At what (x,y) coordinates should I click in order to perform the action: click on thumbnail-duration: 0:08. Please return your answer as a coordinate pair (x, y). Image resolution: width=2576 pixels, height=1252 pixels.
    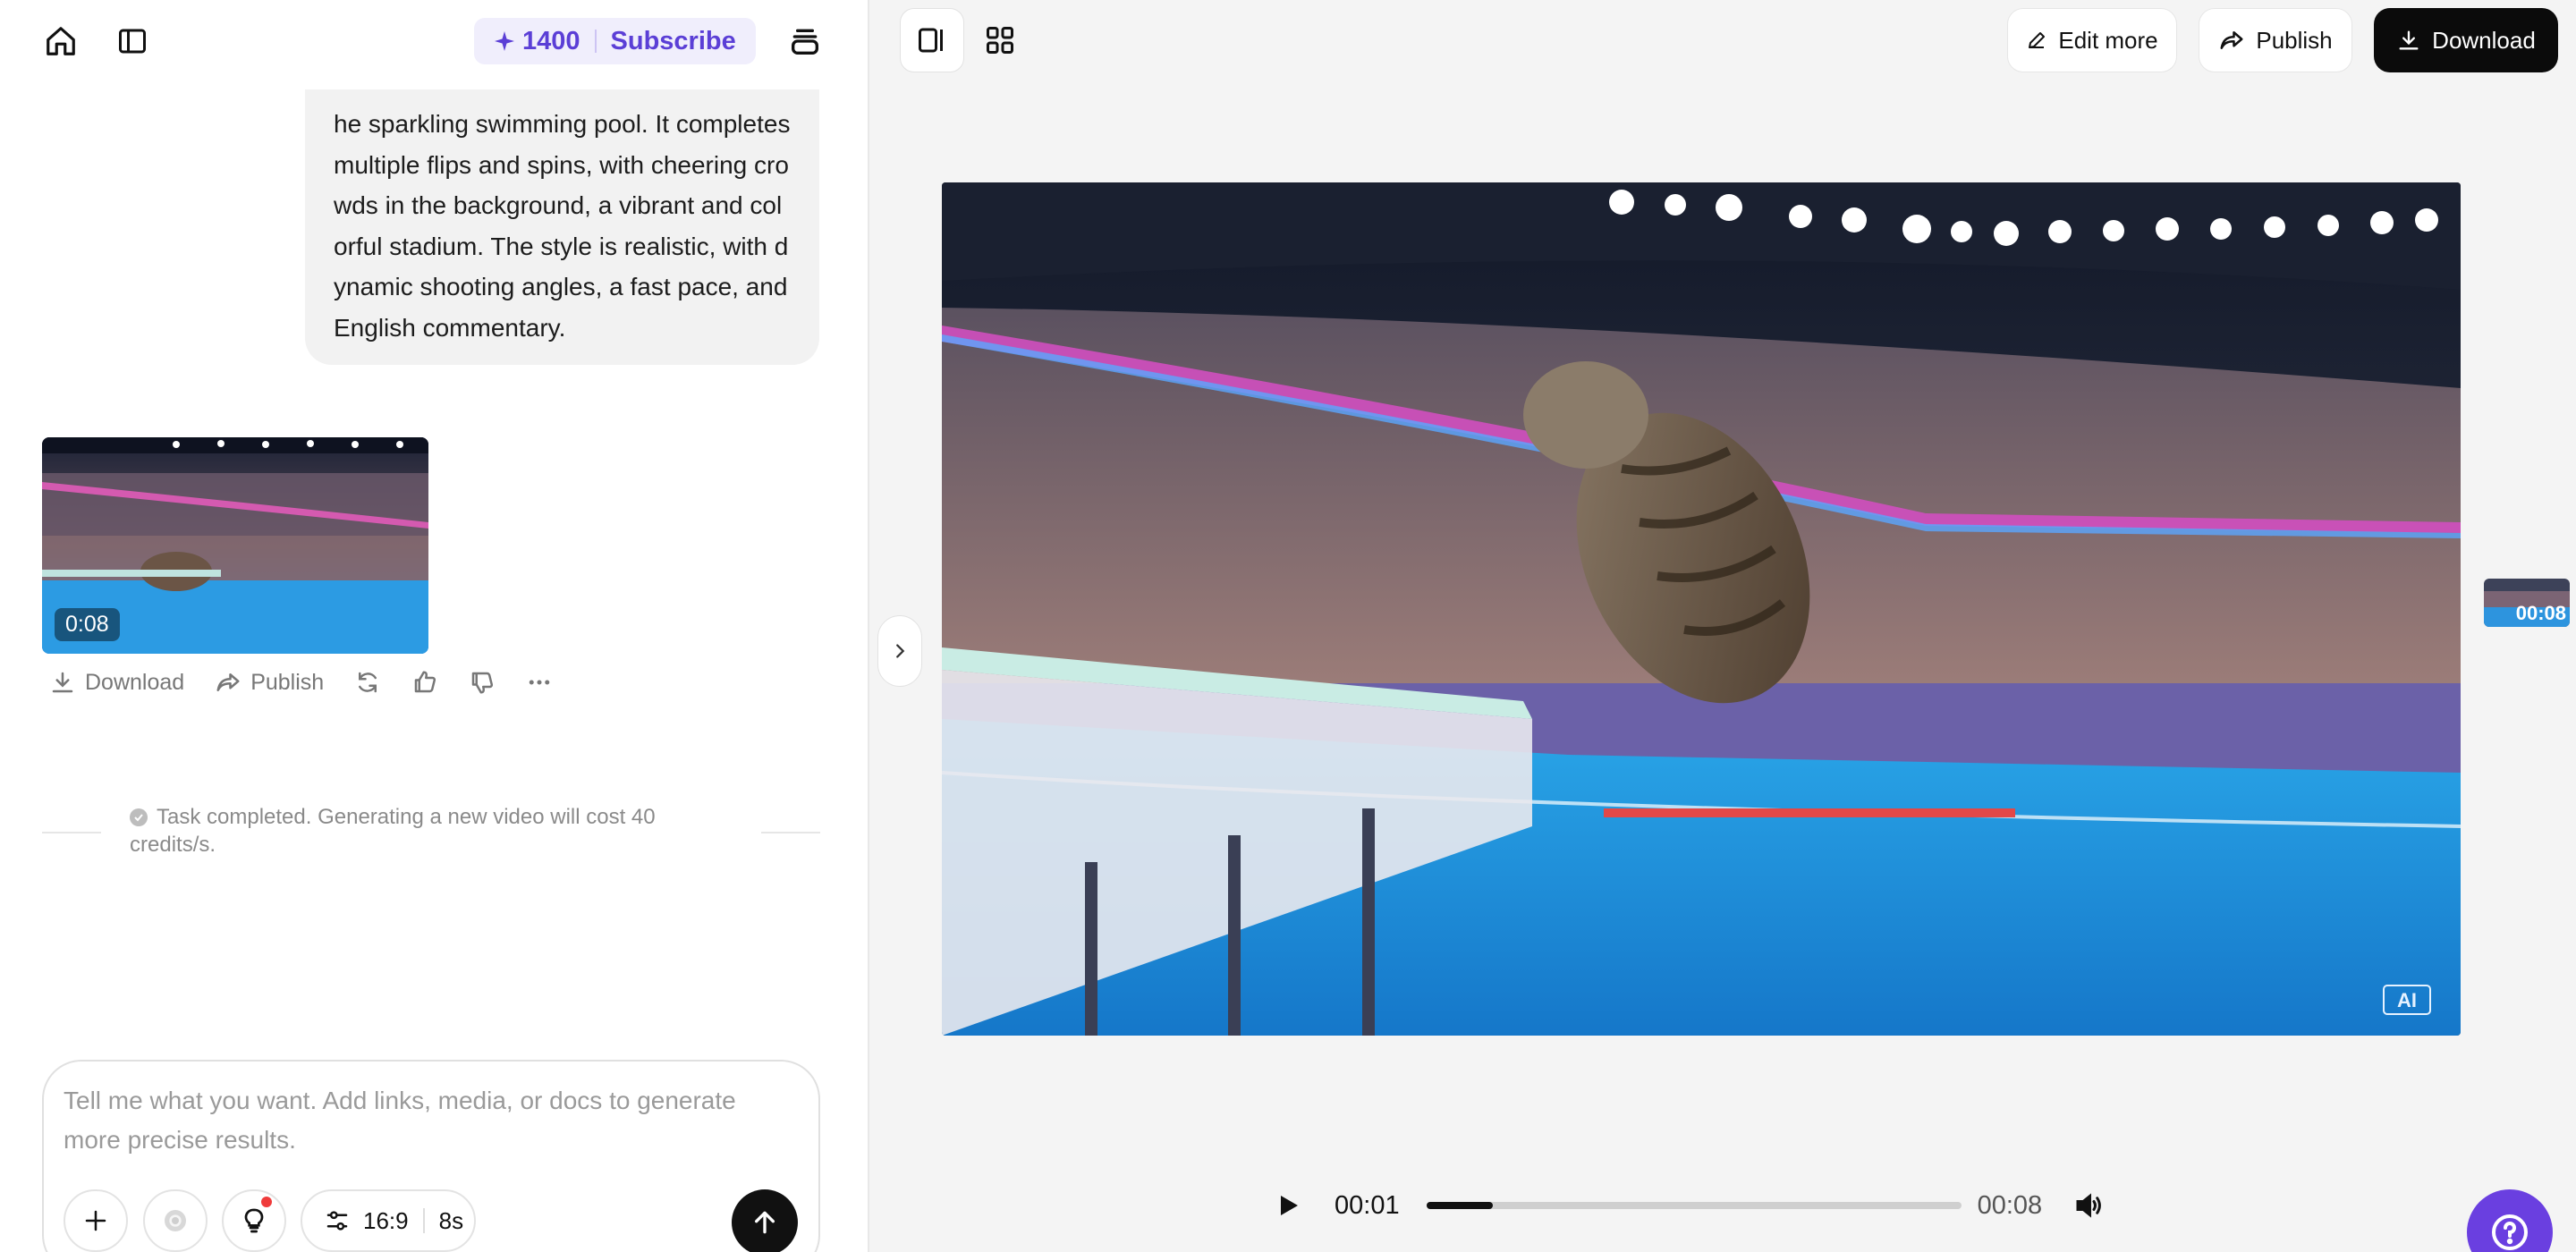
    Looking at the image, I should click on (87, 625).